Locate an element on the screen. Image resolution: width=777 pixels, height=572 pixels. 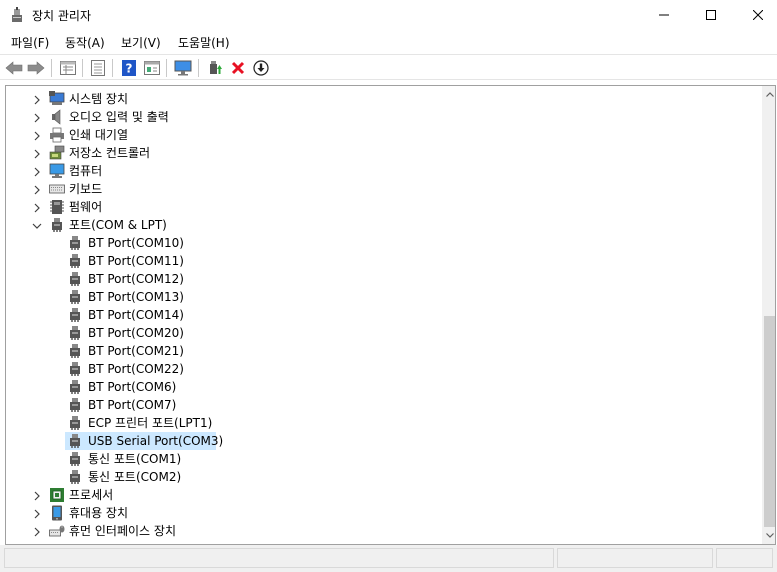
tree-category-row: 펌웨어 is located at coordinates (381, 207).